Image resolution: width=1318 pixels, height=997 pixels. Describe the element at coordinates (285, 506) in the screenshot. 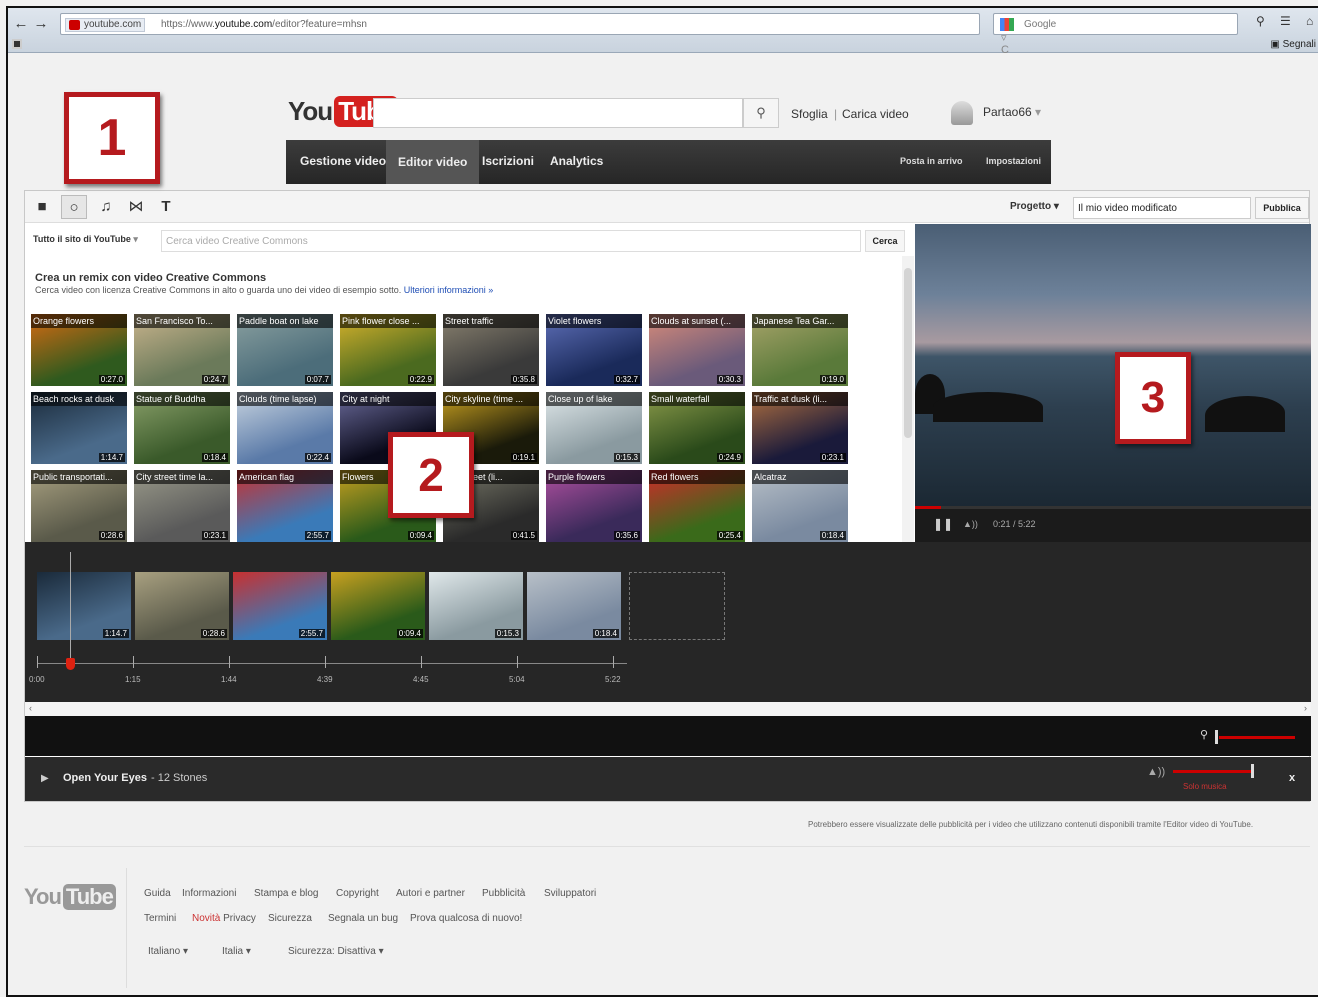

I see `video-thumbnail: American flag 2:55.7` at that location.